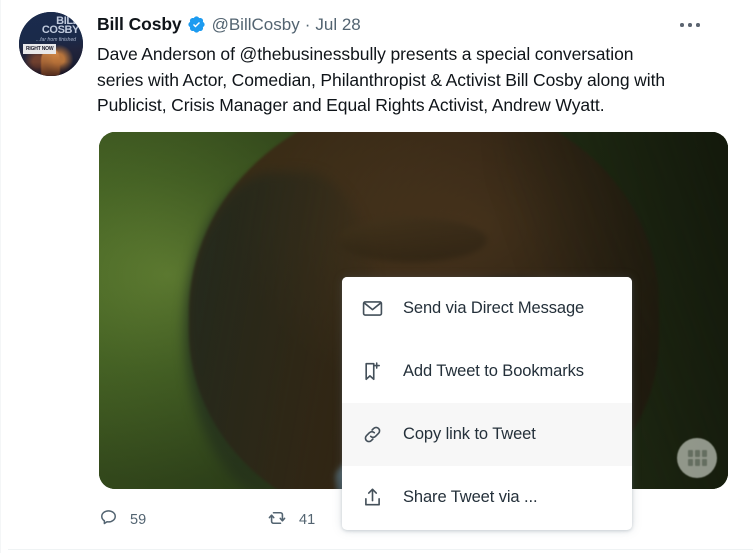 Image resolution: width=753 pixels, height=553 pixels. I want to click on bookmark-plus-icon, so click(372, 371).